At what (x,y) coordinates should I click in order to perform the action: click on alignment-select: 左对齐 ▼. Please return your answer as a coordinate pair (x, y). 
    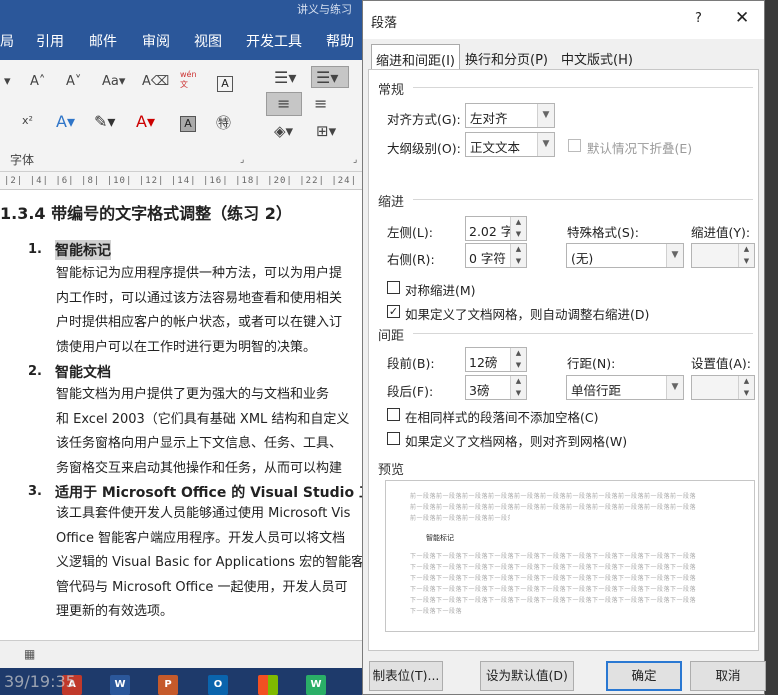
    Looking at the image, I should click on (510, 115).